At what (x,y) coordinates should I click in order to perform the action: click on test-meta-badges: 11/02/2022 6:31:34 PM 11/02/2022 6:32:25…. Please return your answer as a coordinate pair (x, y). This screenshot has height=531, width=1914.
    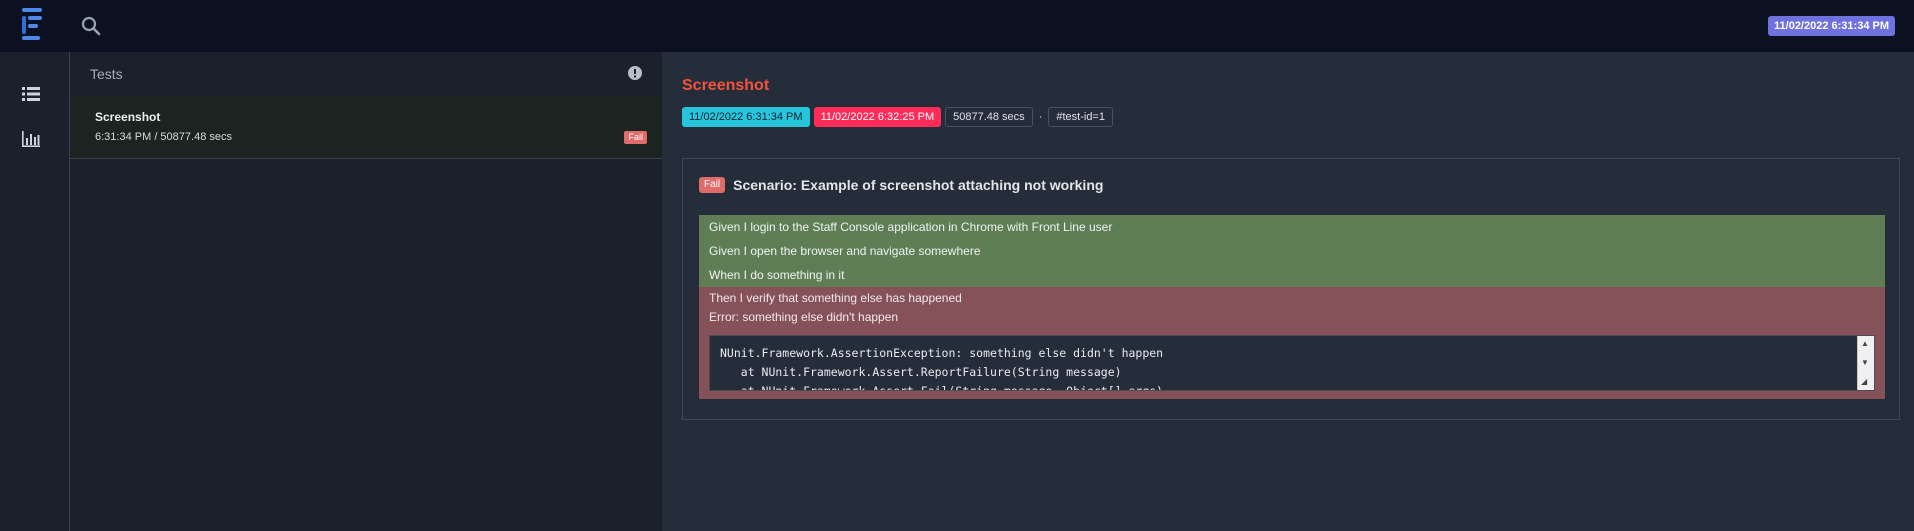
    Looking at the image, I should click on (899, 117).